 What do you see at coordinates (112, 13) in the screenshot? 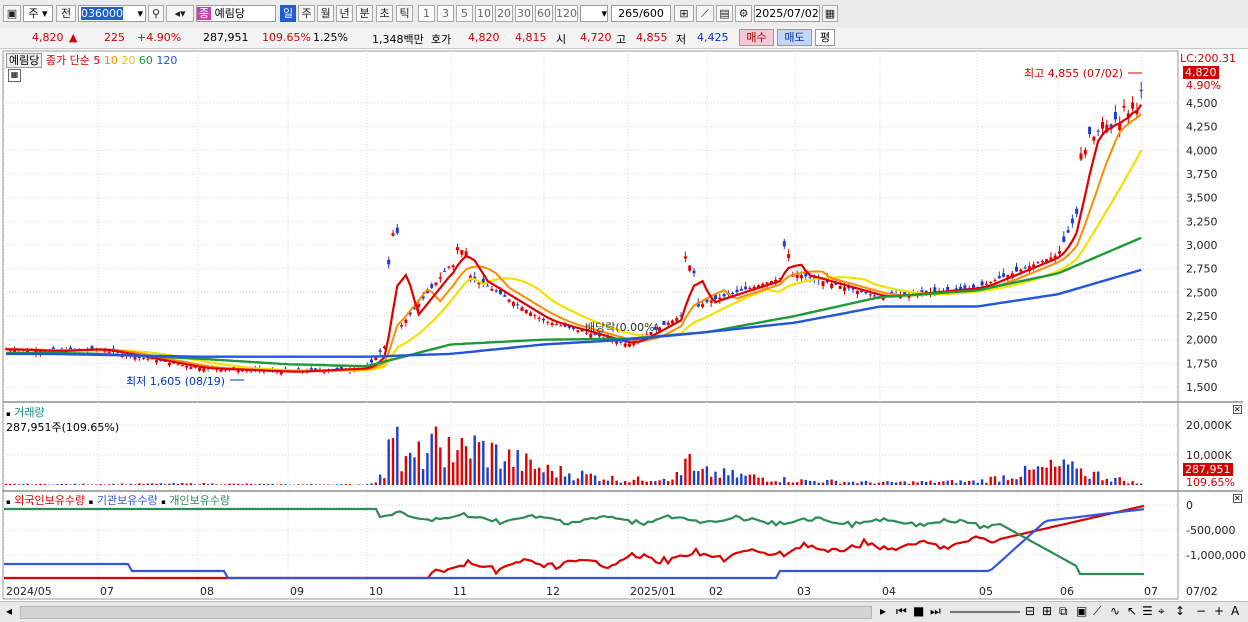
I see `stock-code-input: 036000▾` at bounding box center [112, 13].